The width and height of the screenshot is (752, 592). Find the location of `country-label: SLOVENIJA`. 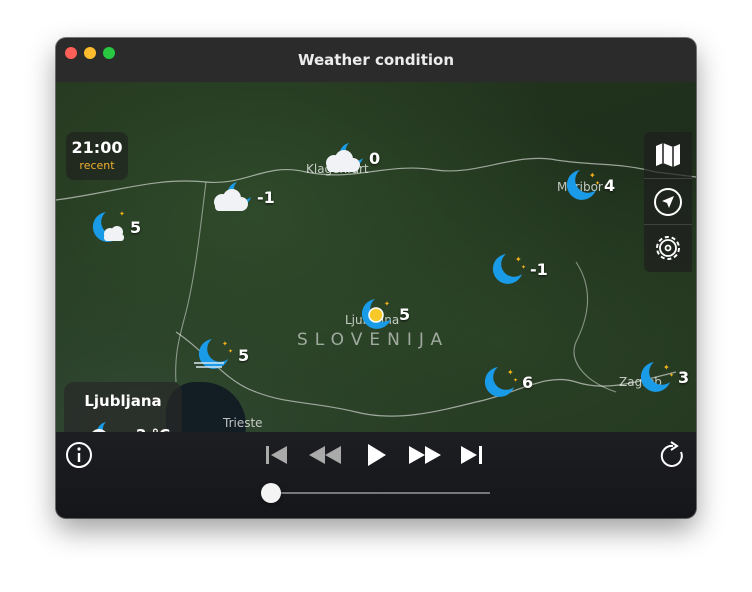

country-label: SLOVENIJA is located at coordinates (373, 340).